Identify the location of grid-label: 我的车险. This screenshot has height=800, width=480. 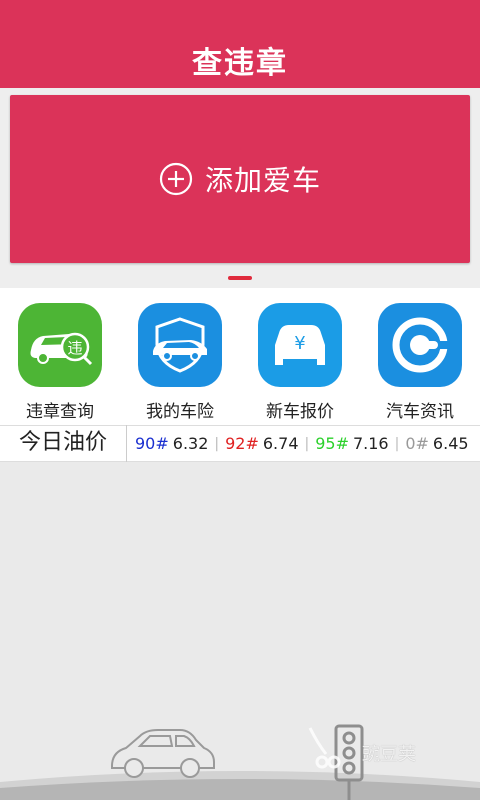
(180, 412).